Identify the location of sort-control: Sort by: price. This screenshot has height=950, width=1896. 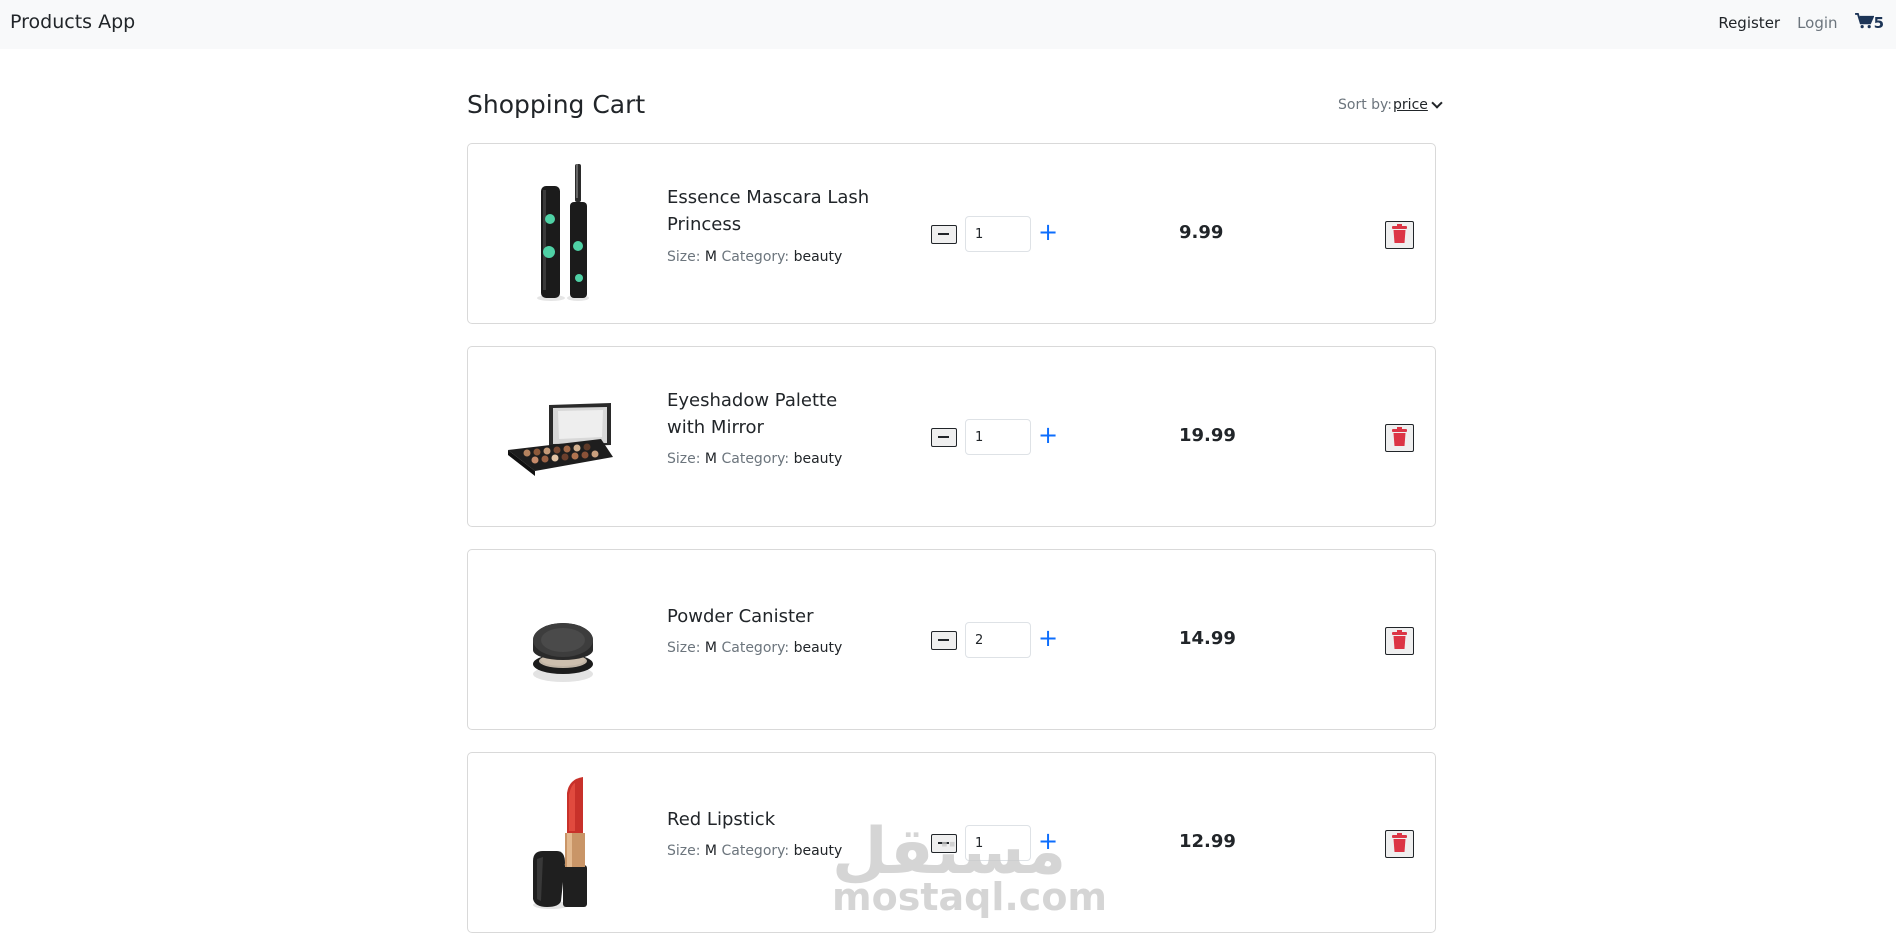
(1390, 104).